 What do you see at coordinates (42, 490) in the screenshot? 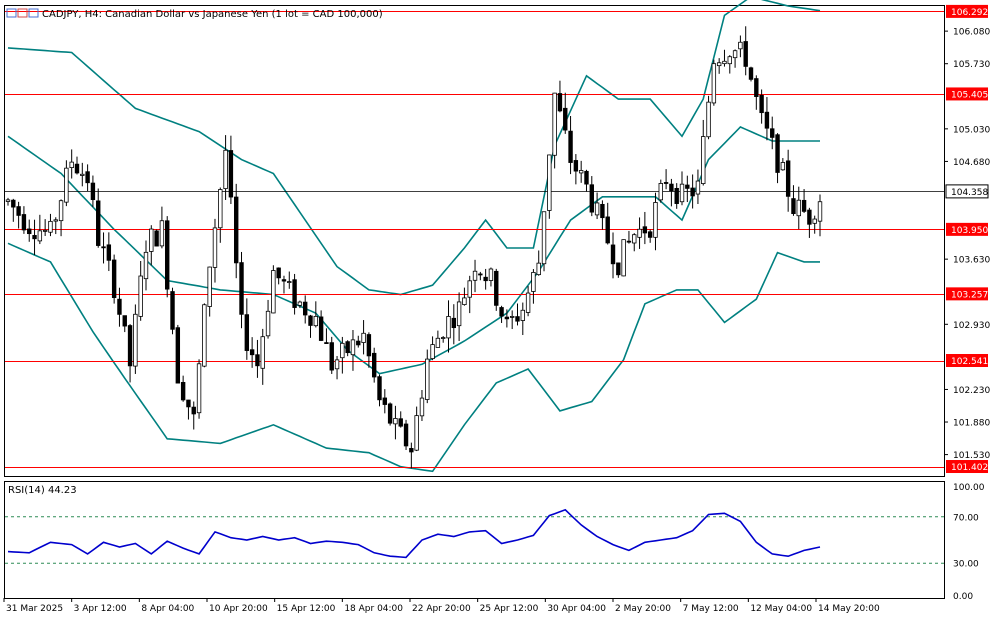
I see `rsi-label: RSI(14) 44.23` at bounding box center [42, 490].